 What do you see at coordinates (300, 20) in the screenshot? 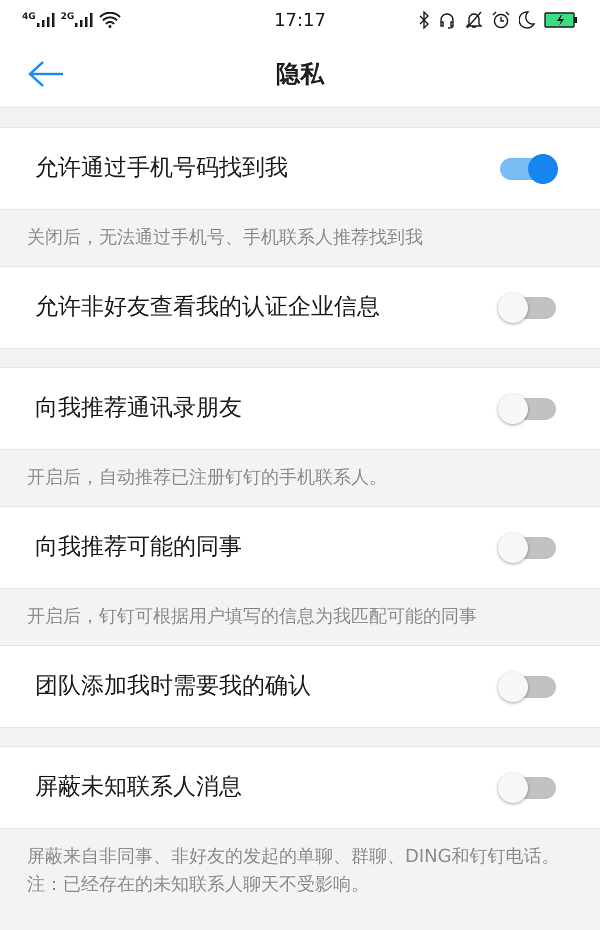
I see `clock: 17:17` at bounding box center [300, 20].